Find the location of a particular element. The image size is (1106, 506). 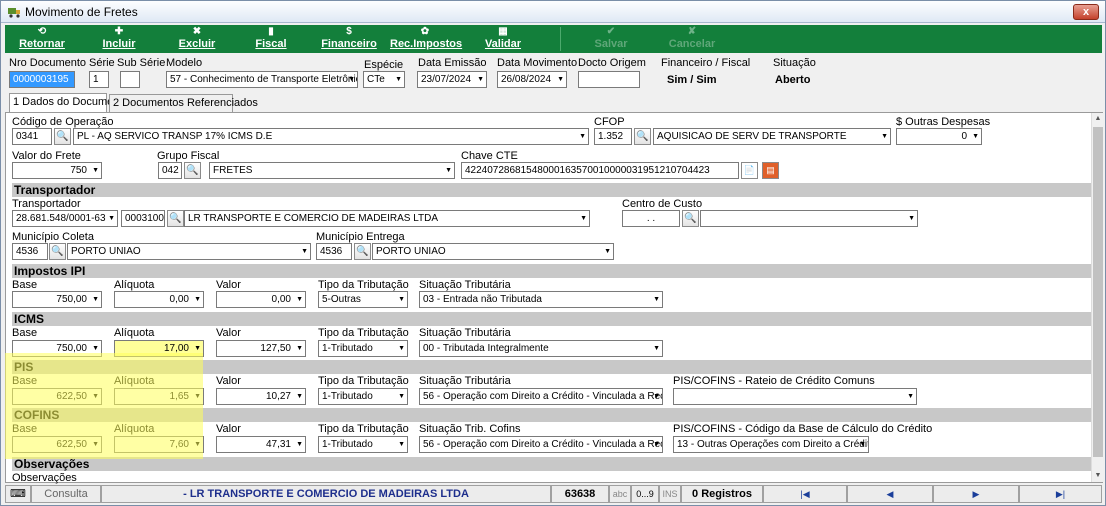

icms-base-input: 750,00 ▼ is located at coordinates (57, 348).